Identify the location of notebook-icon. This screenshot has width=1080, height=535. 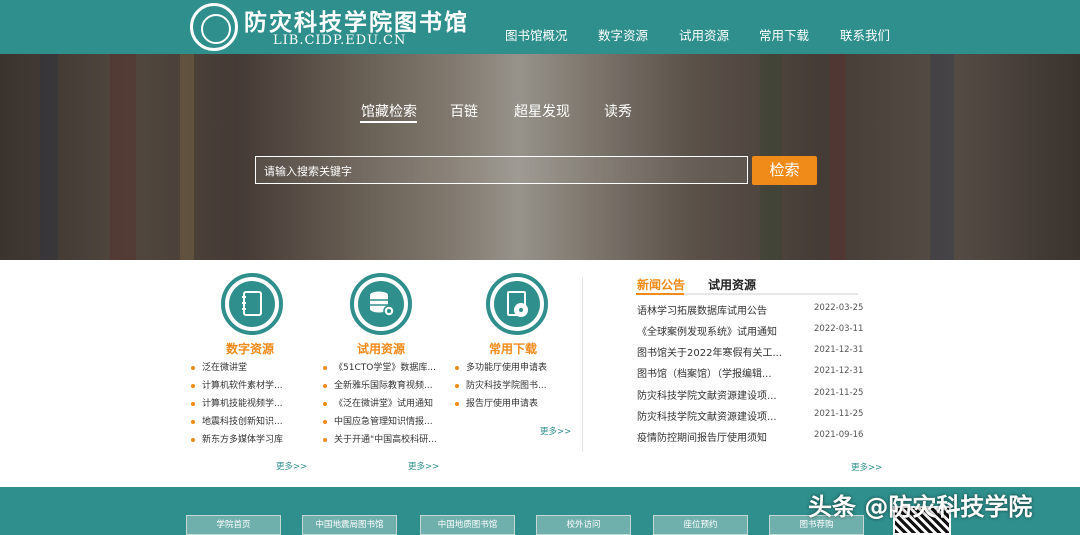
(252, 304).